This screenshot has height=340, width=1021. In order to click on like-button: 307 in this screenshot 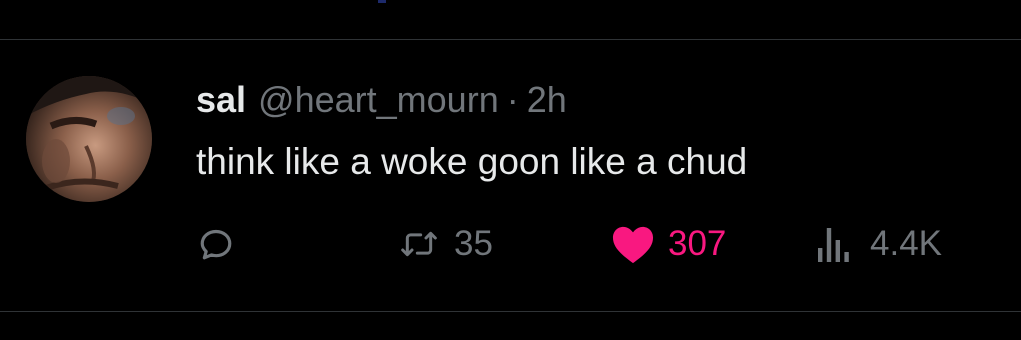, I will do `click(668, 244)`.